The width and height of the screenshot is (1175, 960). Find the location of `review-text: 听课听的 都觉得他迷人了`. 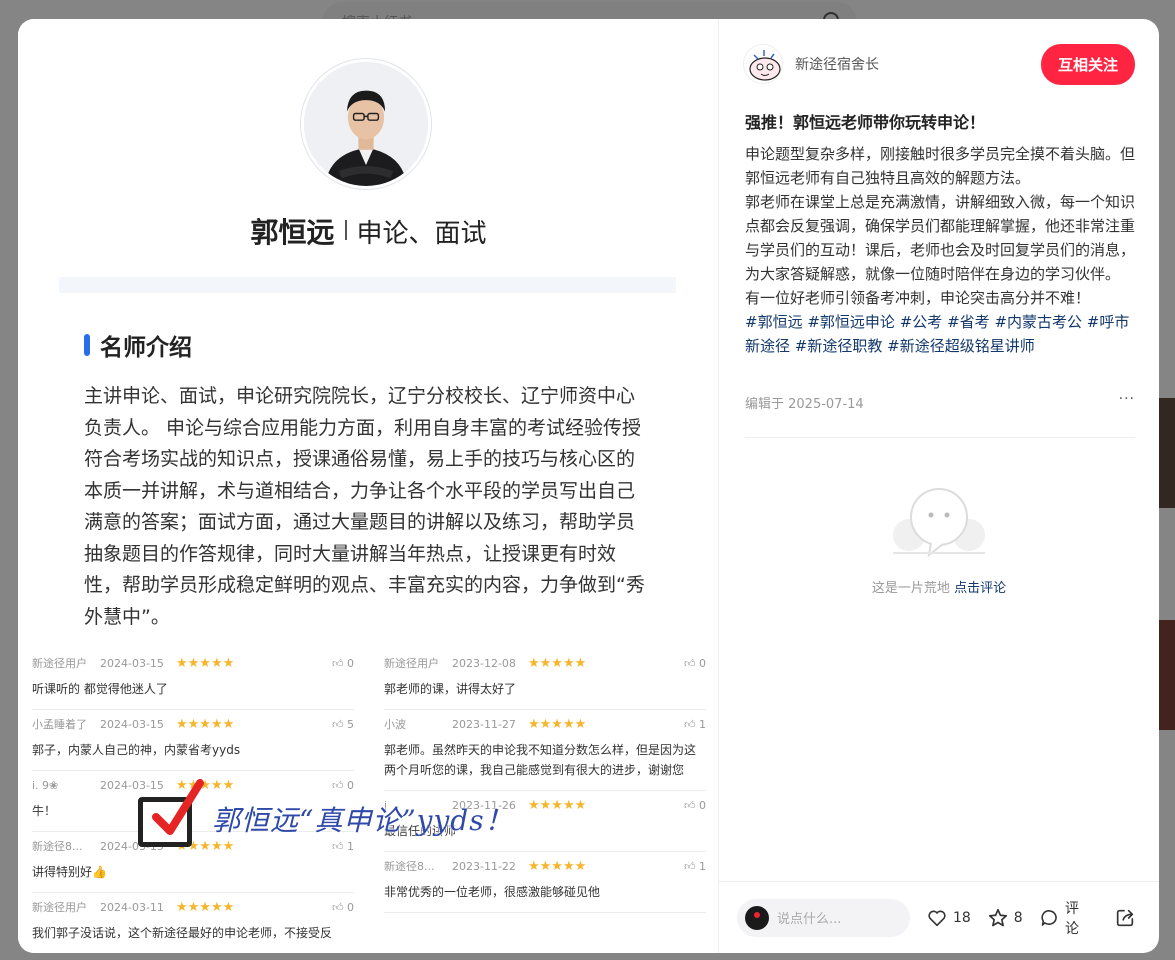

review-text: 听课听的 都觉得他迷人了 is located at coordinates (100, 689).